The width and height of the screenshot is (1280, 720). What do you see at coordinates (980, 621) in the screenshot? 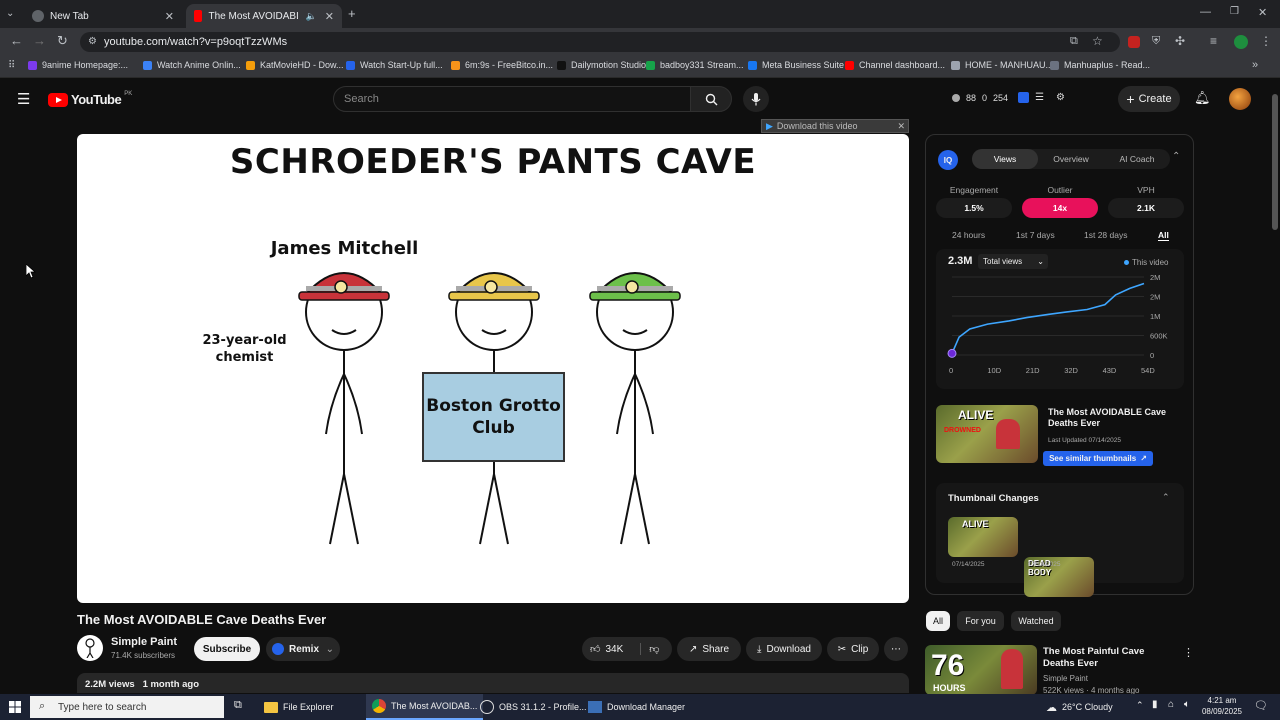
I see `chip-for-you: For you` at bounding box center [980, 621].